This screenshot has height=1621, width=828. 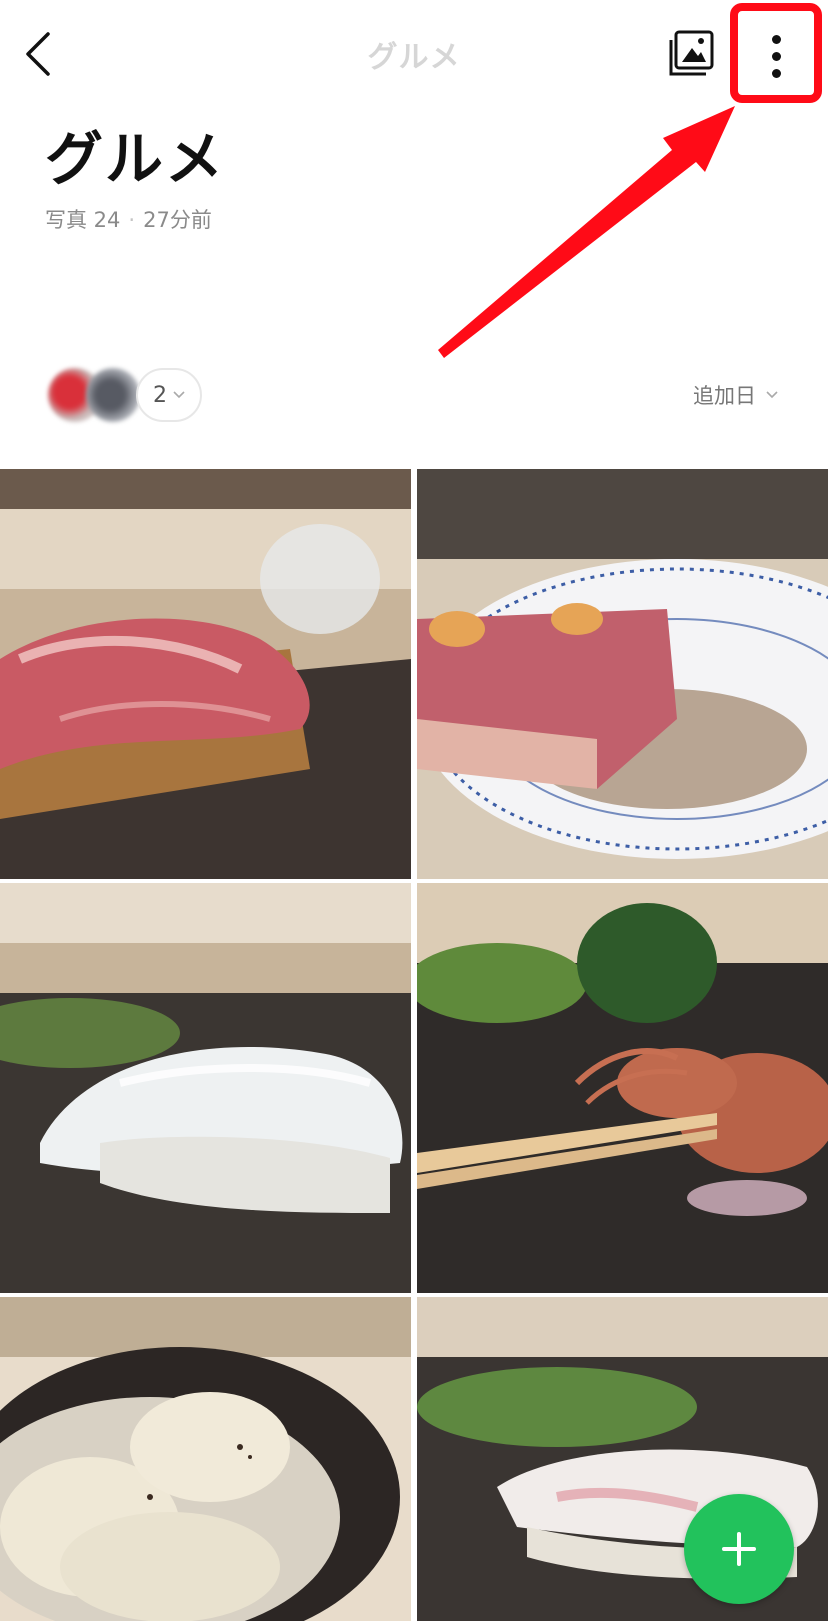 I want to click on add-photo-button, so click(x=739, y=1549).